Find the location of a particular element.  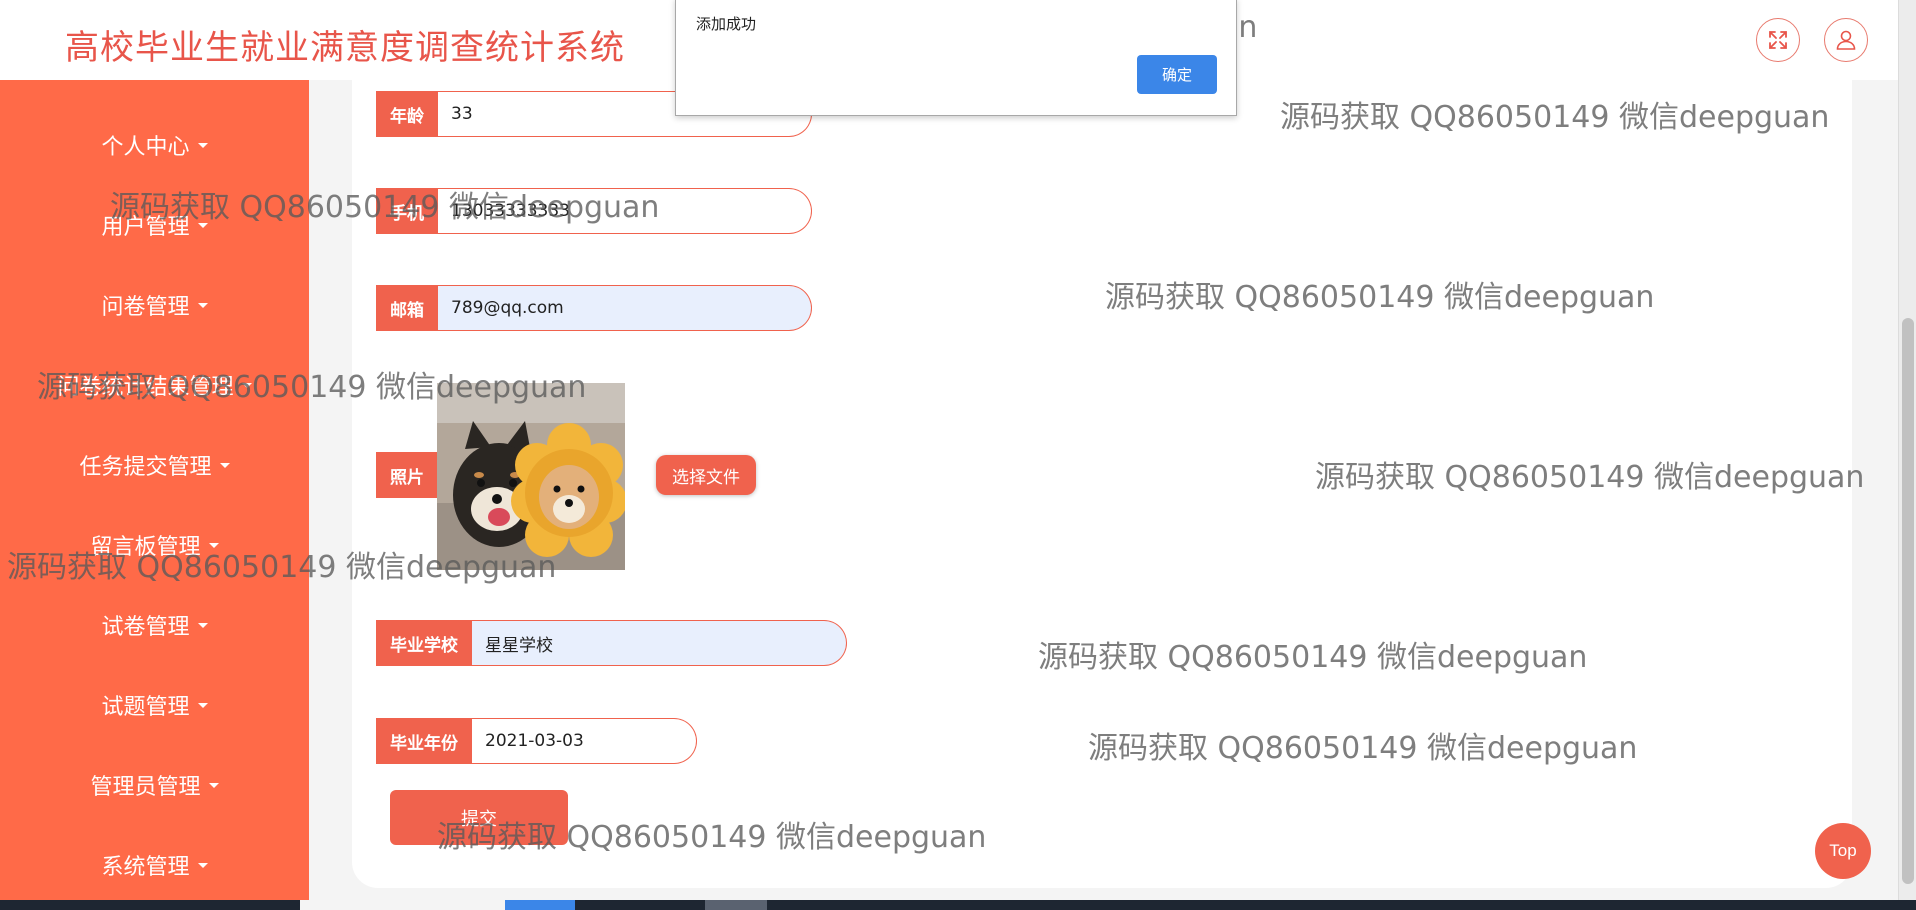

sidebar-item-user-management: 用户管理 is located at coordinates (154, 225).